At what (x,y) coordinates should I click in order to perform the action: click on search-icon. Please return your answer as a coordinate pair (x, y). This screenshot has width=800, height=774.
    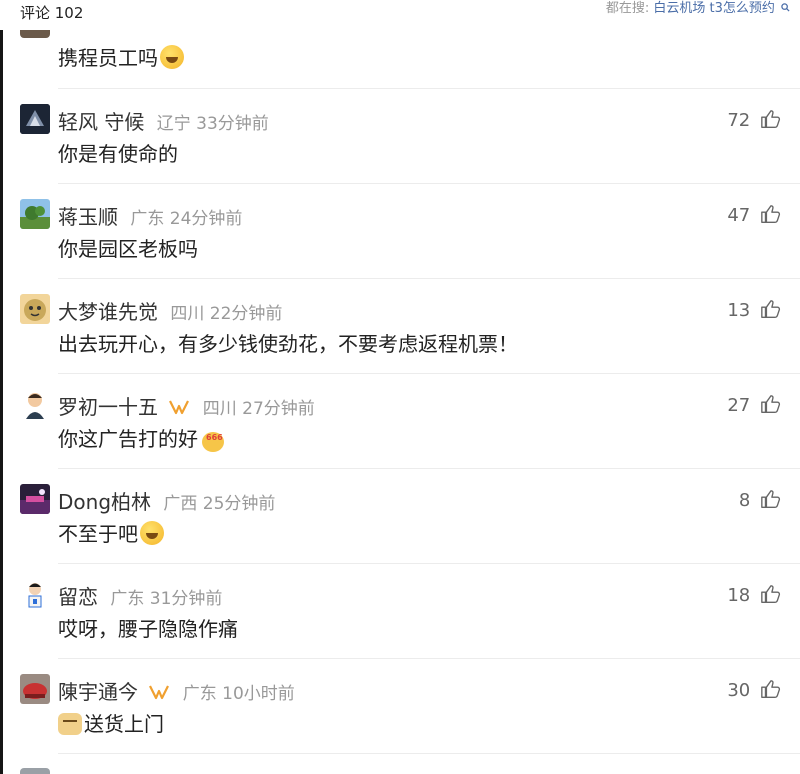
    Looking at the image, I should click on (785, 7).